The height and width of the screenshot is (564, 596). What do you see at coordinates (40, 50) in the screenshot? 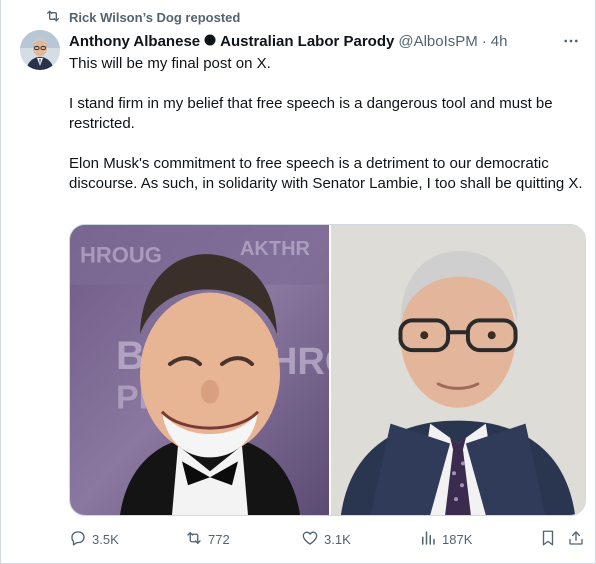
I see `avatar` at bounding box center [40, 50].